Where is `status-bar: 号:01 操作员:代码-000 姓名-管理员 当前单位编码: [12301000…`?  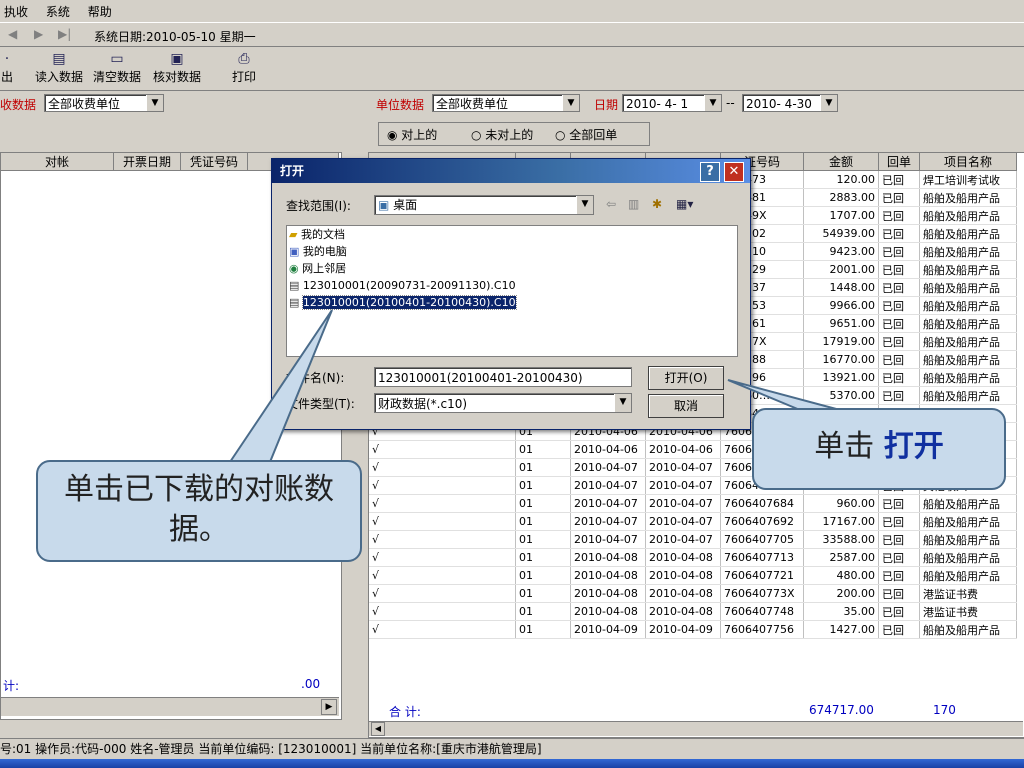 status-bar: 号:01 操作员:代码-000 姓名-管理员 当前单位编码: [12301000… is located at coordinates (512, 748).